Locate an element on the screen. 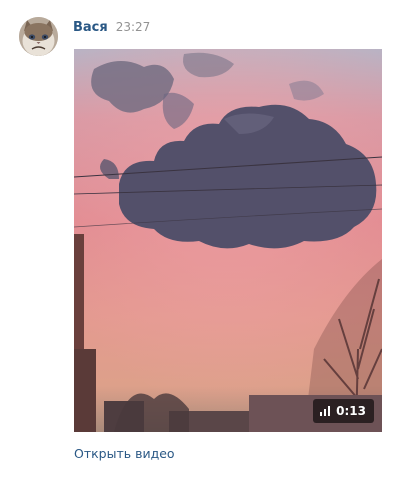 The image size is (407, 481). message-header: Вася 23:27 is located at coordinates (111, 29).